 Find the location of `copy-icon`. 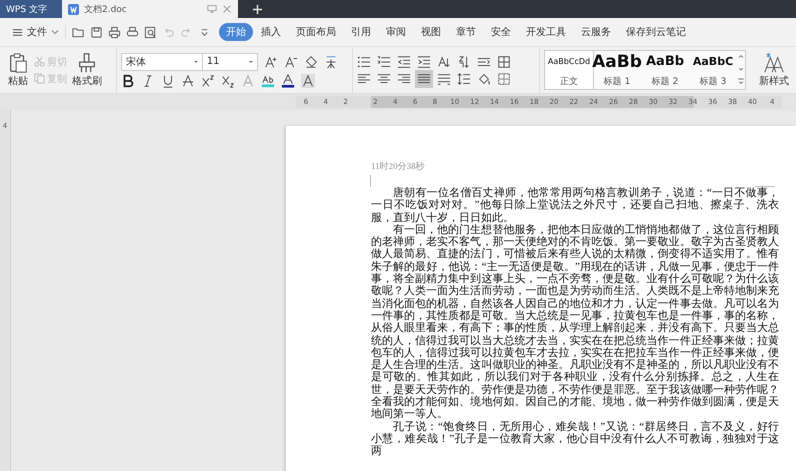

copy-icon is located at coordinates (39, 78).